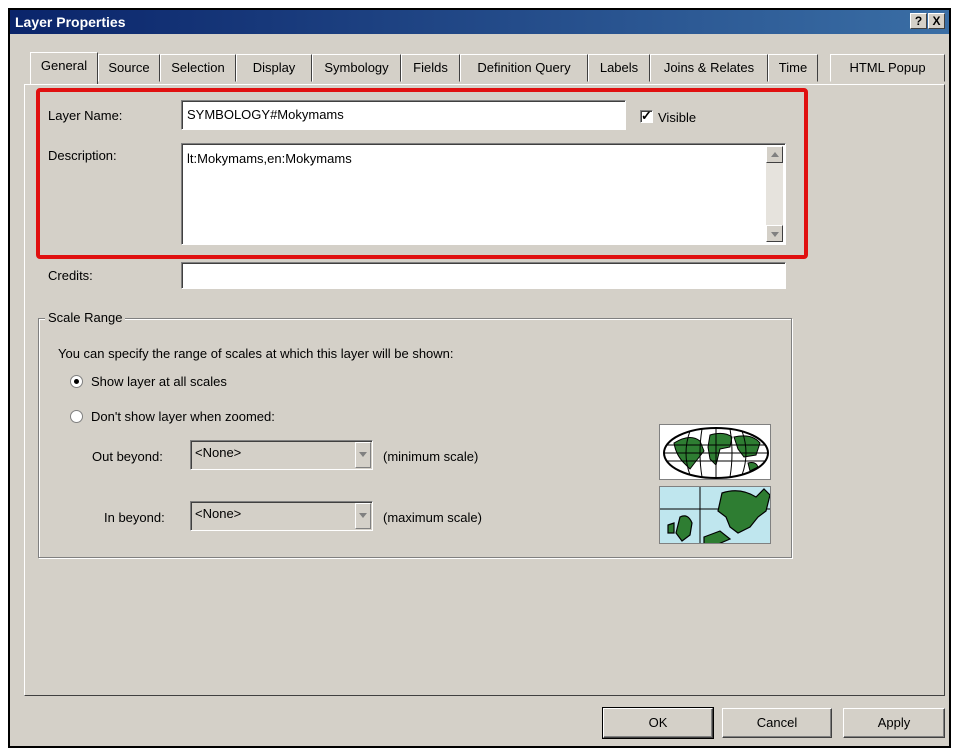  What do you see at coordinates (218, 452) in the screenshot?
I see `out-beyond-value: <None>` at bounding box center [218, 452].